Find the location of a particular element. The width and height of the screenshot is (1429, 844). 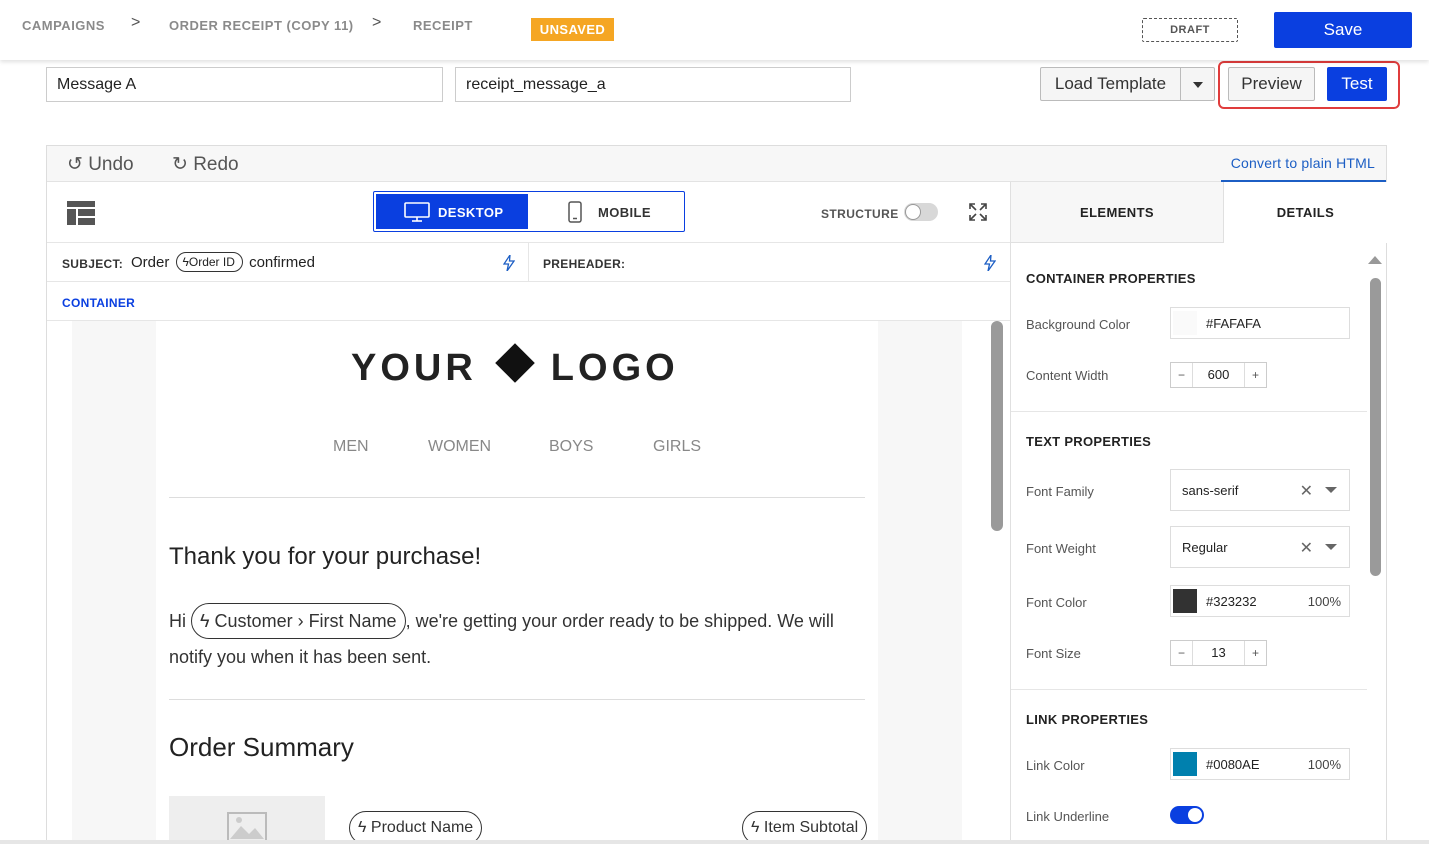

link-color-value: #0080AE is located at coordinates (1233, 764).